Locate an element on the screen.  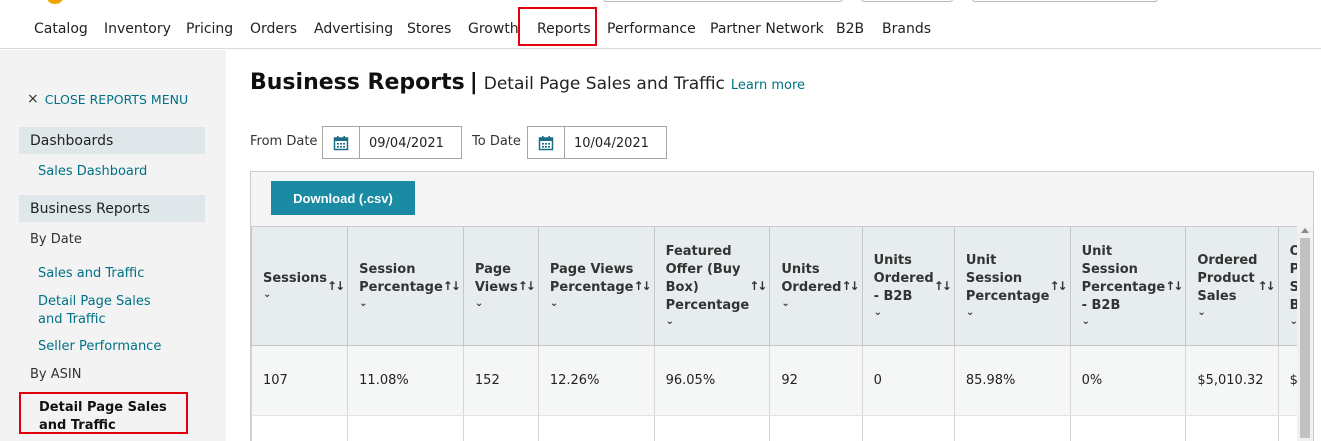
nav-advertising: Advertising is located at coordinates (353, 29).